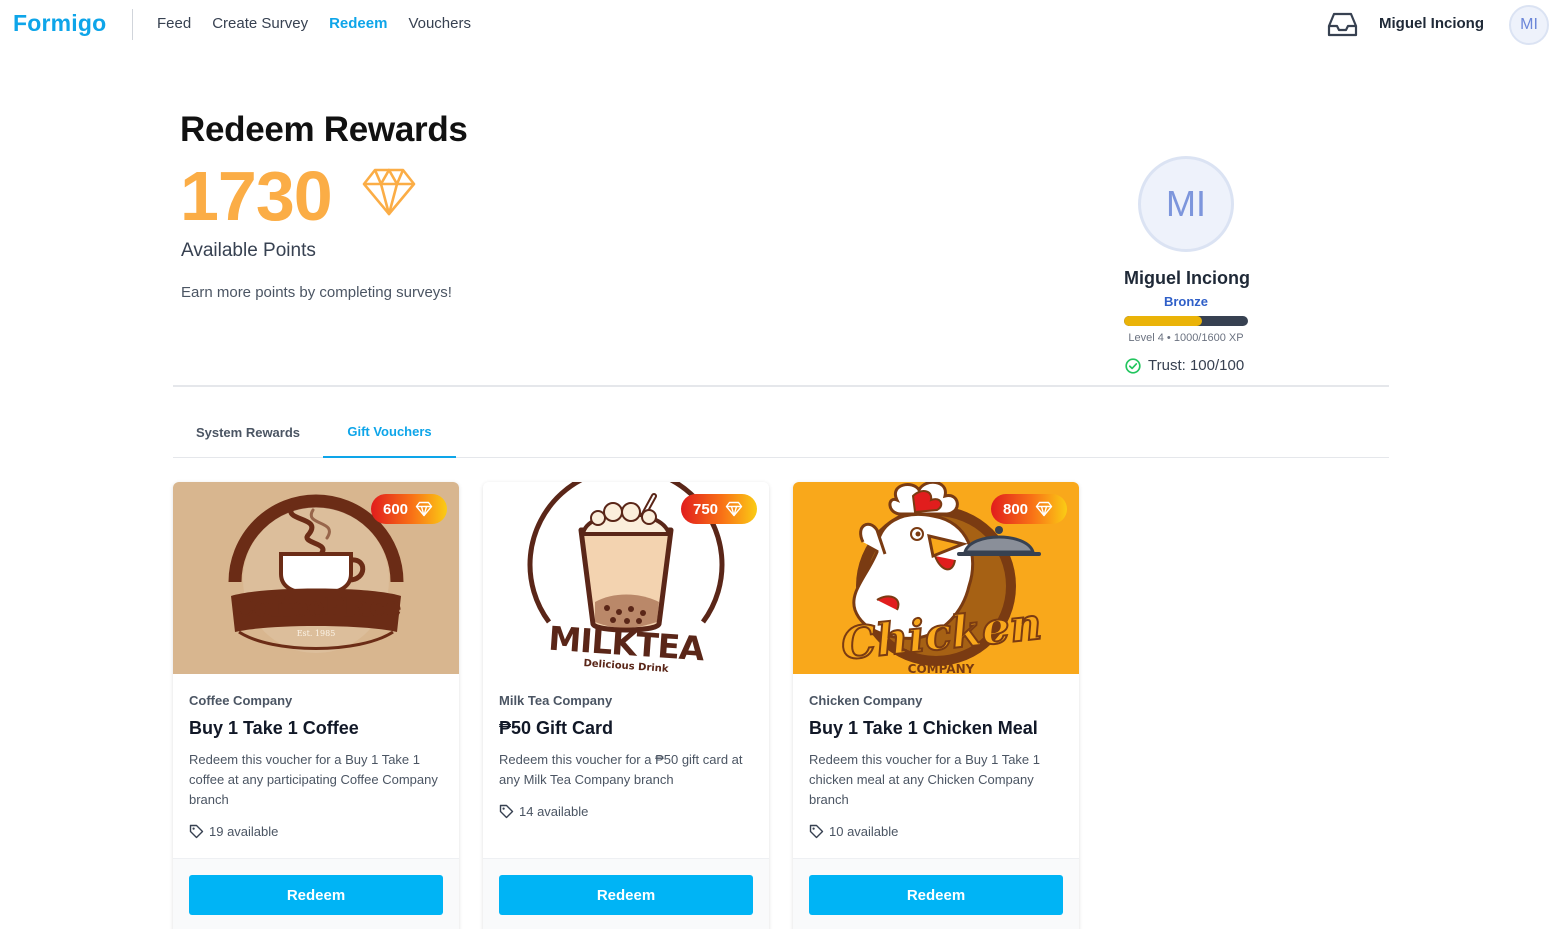 The height and width of the screenshot is (929, 1561). Describe the element at coordinates (317, 607) in the screenshot. I see `brand-text: CoffeePlace` at that location.